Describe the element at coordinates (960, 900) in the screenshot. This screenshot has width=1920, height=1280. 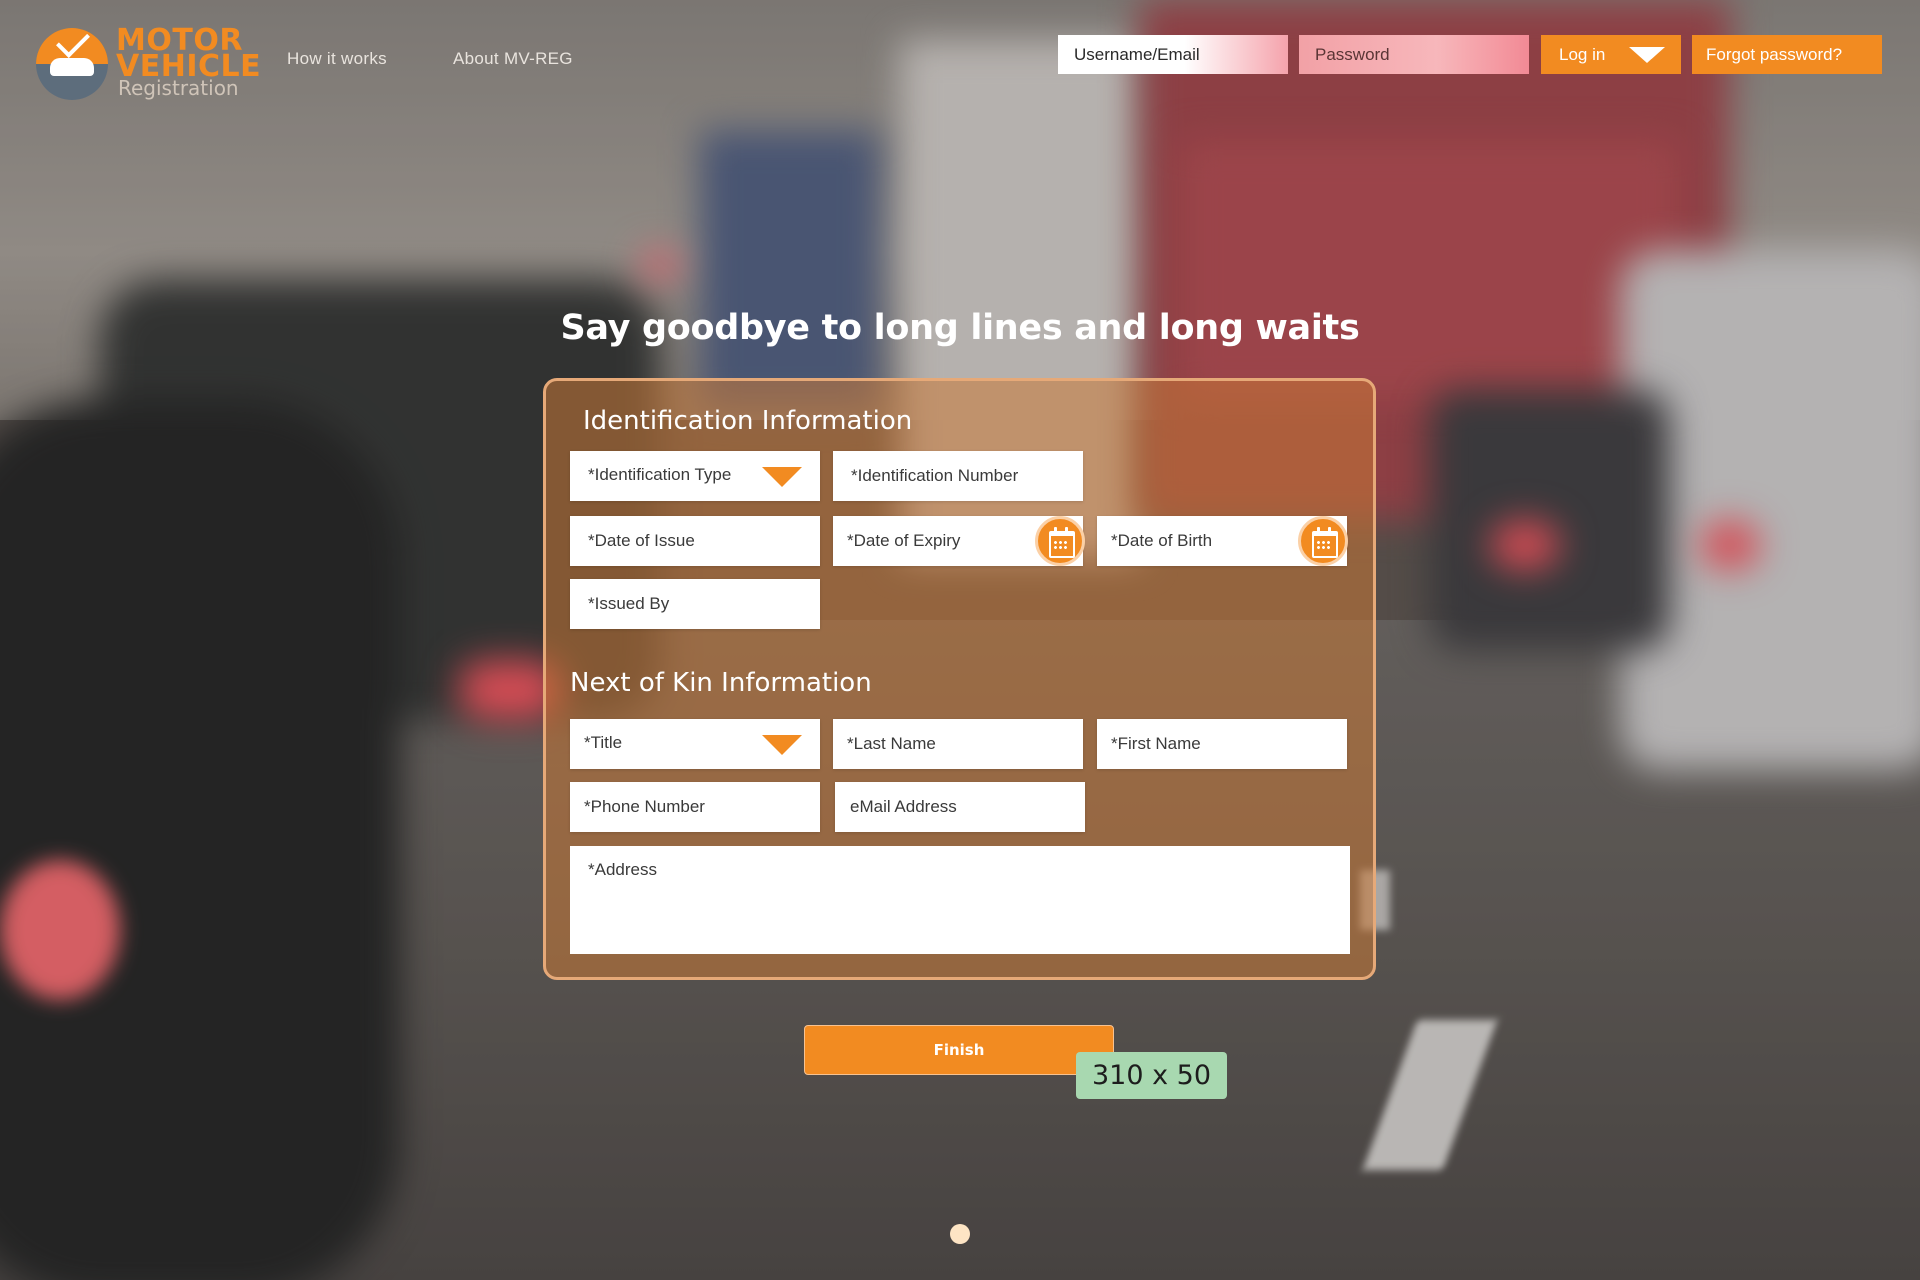
I see `address-textarea` at that location.